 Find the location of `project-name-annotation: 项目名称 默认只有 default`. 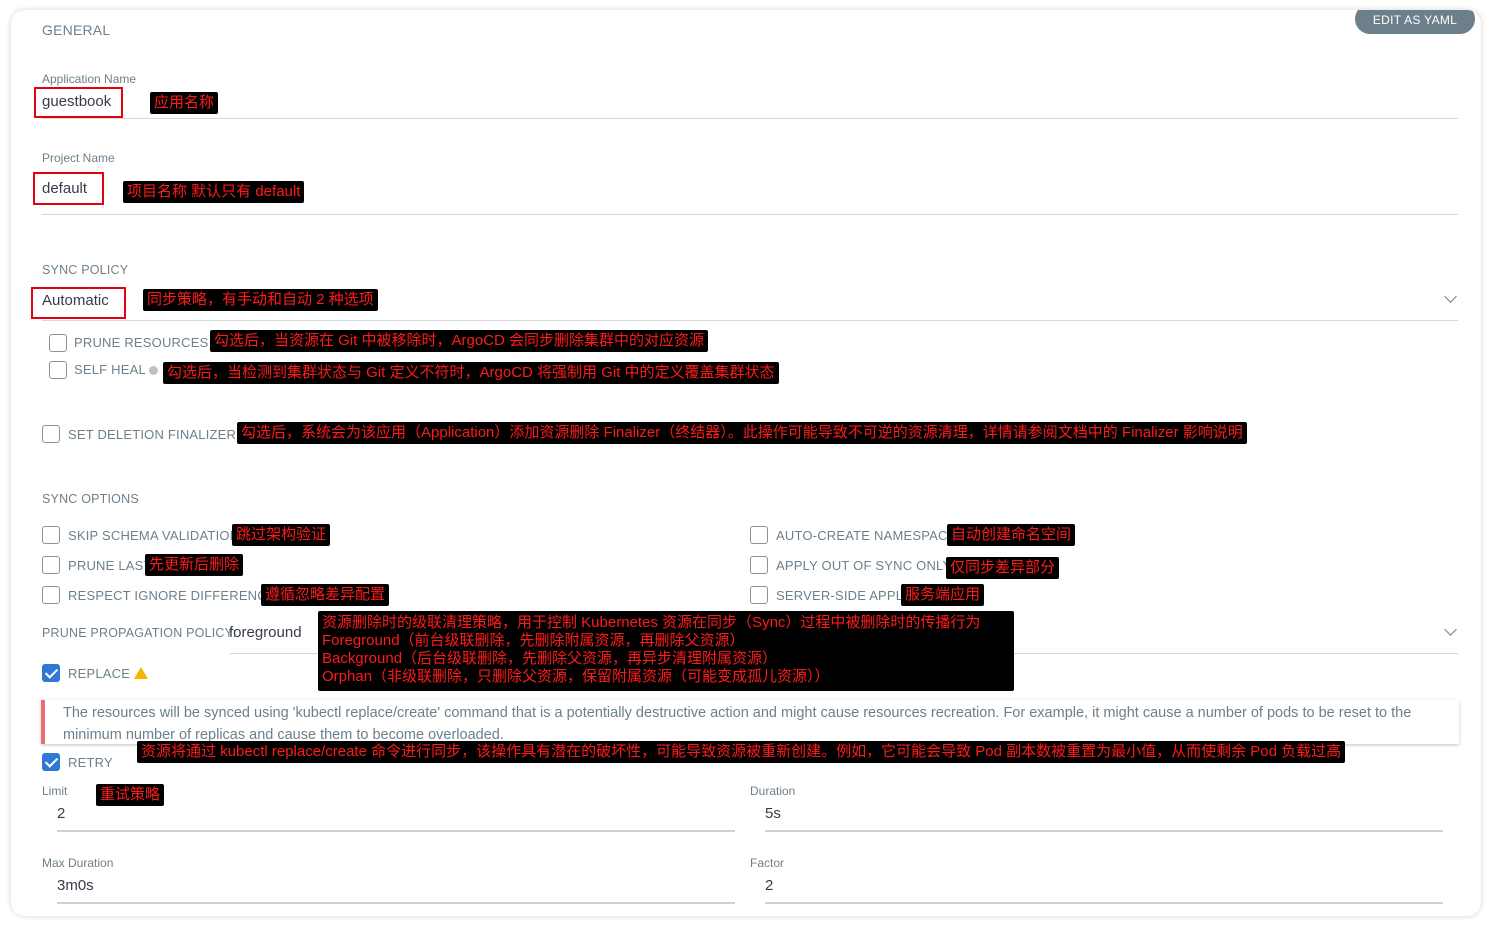

project-name-annotation: 项目名称 默认只有 default is located at coordinates (214, 192).